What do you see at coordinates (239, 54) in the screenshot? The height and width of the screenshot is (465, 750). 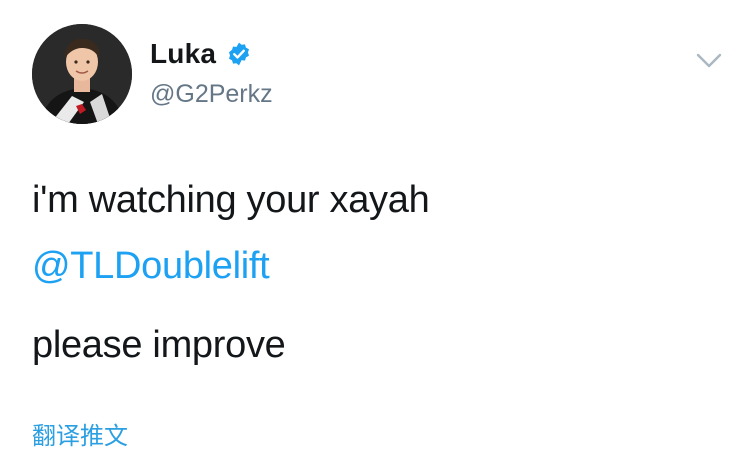 I see `verified-badge-icon` at bounding box center [239, 54].